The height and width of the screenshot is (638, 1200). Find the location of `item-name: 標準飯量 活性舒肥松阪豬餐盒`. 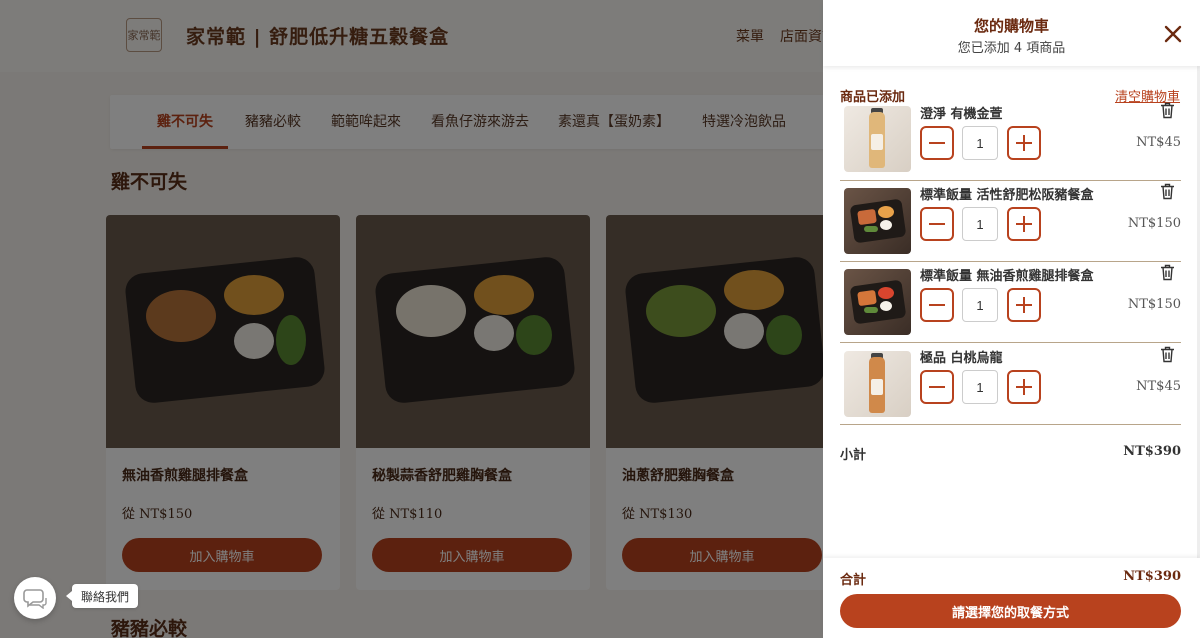

item-name: 標準飯量 活性舒肥松阪豬餐盒 is located at coordinates (1007, 195).